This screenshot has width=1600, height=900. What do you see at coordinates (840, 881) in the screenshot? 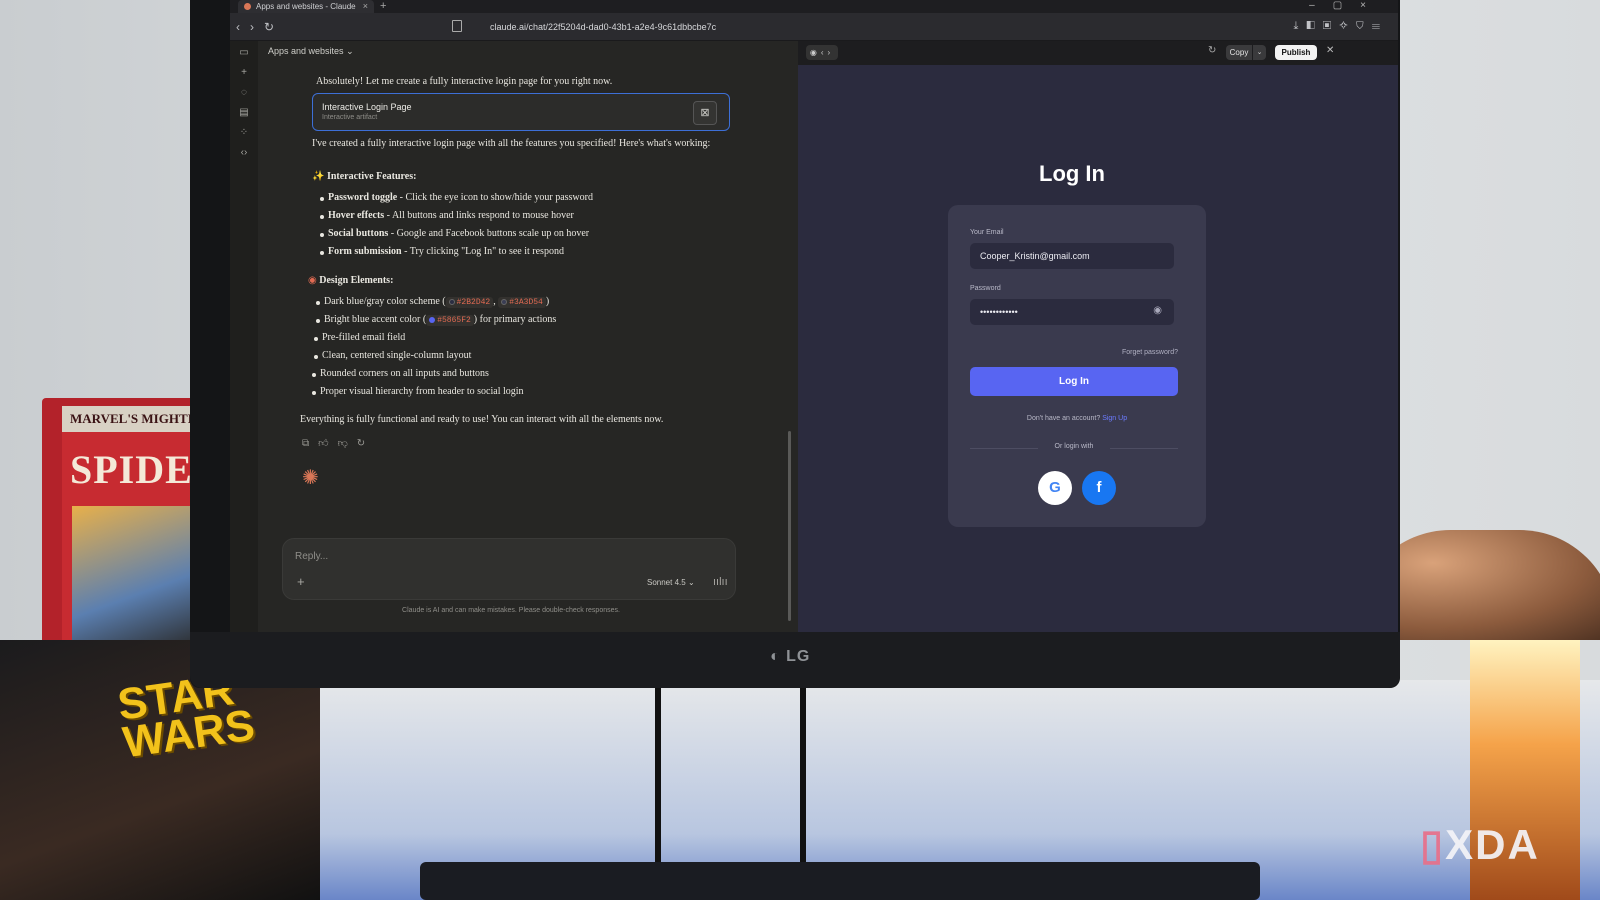
I see `keyboard` at bounding box center [840, 881].